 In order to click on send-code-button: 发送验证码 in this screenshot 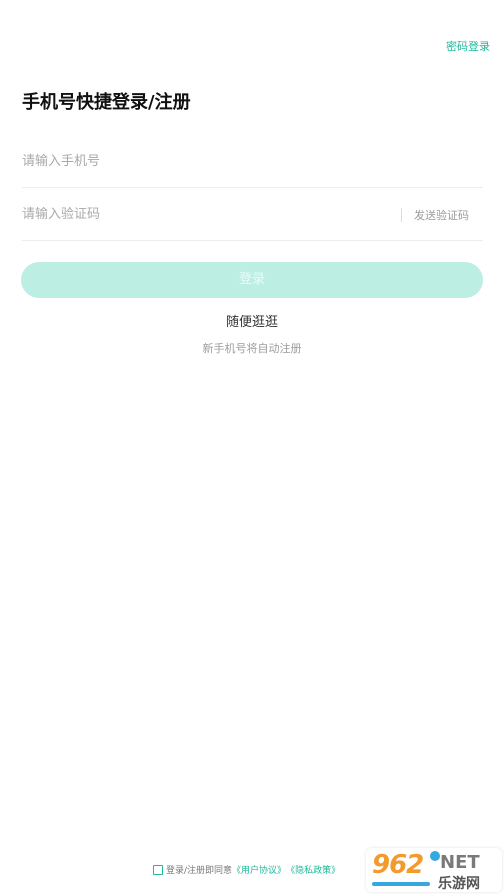, I will do `click(441, 215)`.